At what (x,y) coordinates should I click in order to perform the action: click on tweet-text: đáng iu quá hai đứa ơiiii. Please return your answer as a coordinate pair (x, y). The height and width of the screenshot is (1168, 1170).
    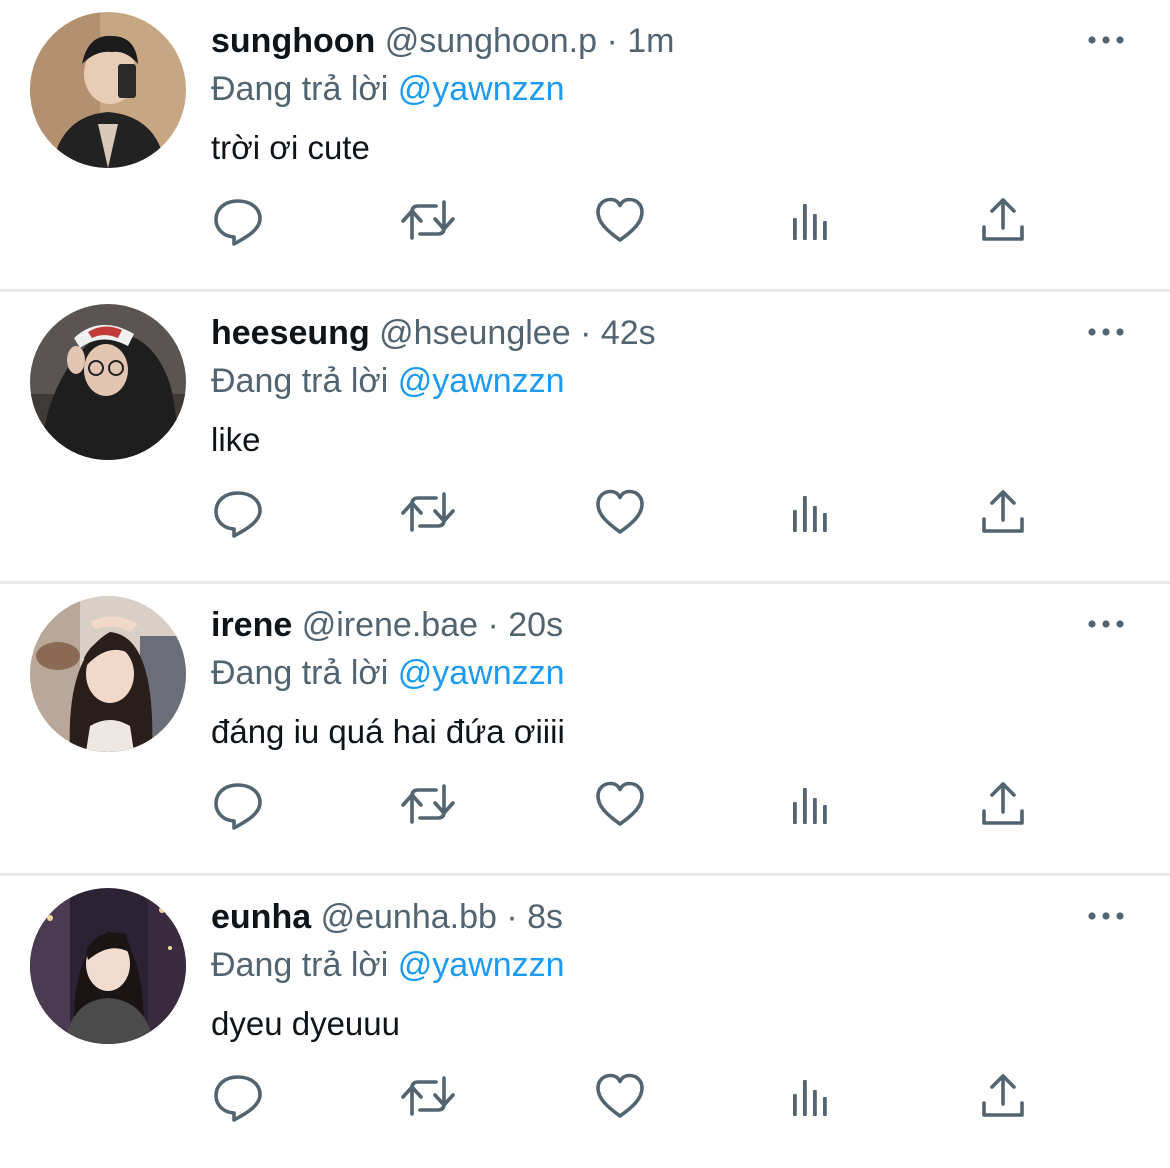
    Looking at the image, I should click on (388, 731).